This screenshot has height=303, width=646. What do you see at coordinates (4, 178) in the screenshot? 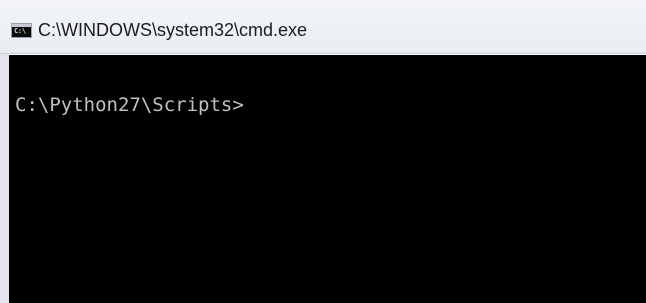
I see `window-frame-left` at bounding box center [4, 178].